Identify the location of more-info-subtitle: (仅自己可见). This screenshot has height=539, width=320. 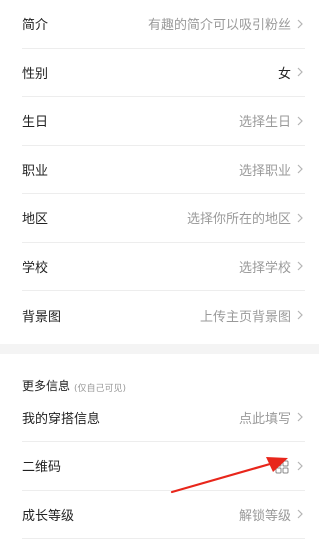
(100, 387).